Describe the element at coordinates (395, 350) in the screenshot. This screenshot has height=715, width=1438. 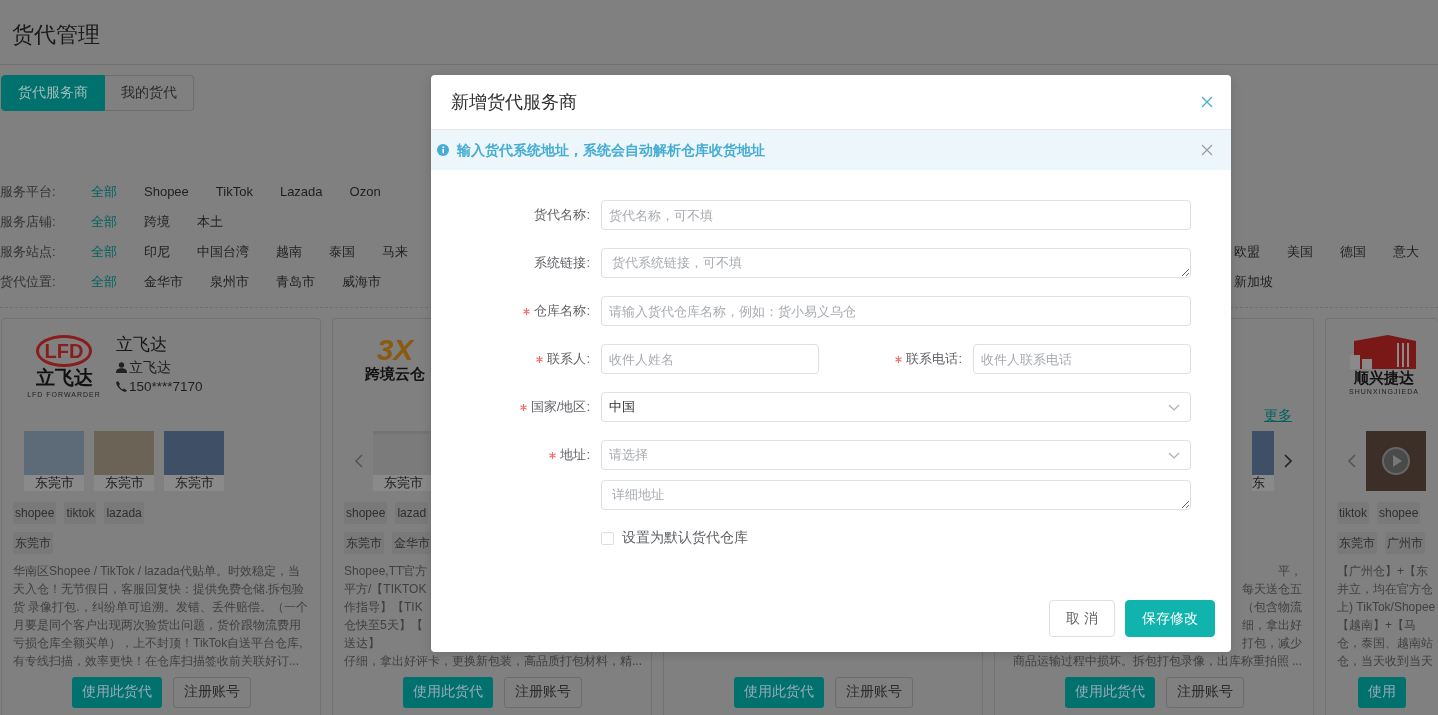
I see `logo-mark: 3X` at that location.